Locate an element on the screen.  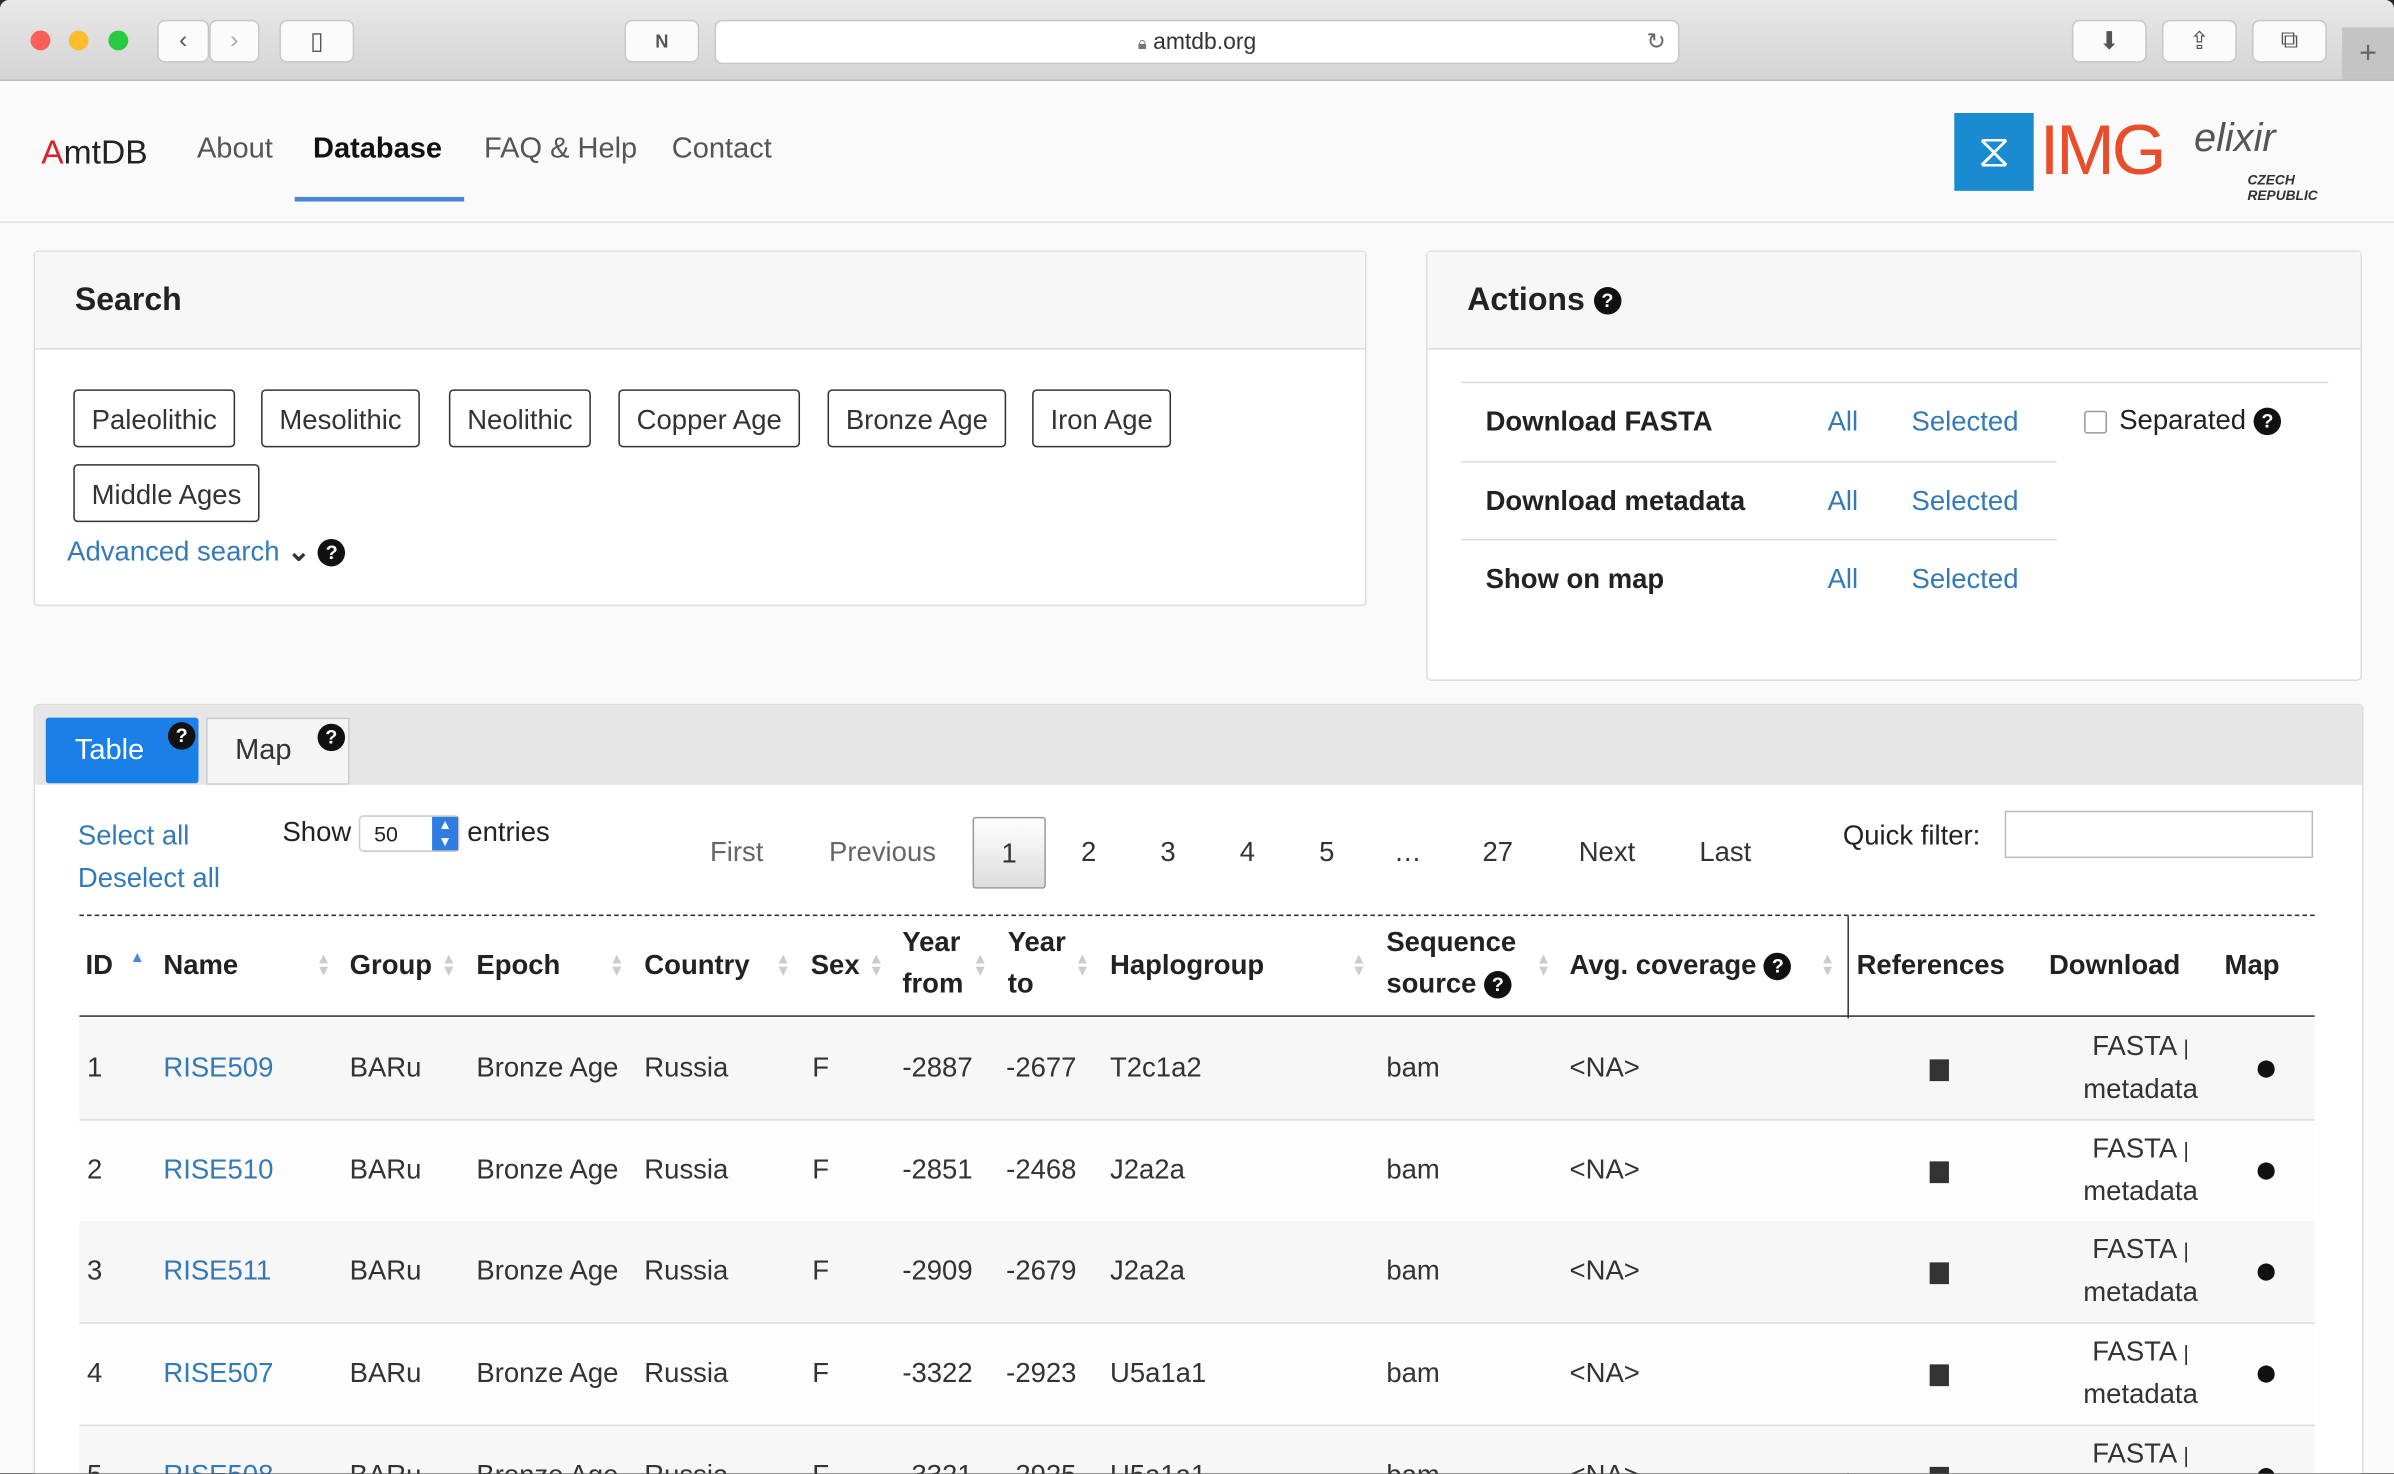
nav-database: Database is located at coordinates (377, 150).